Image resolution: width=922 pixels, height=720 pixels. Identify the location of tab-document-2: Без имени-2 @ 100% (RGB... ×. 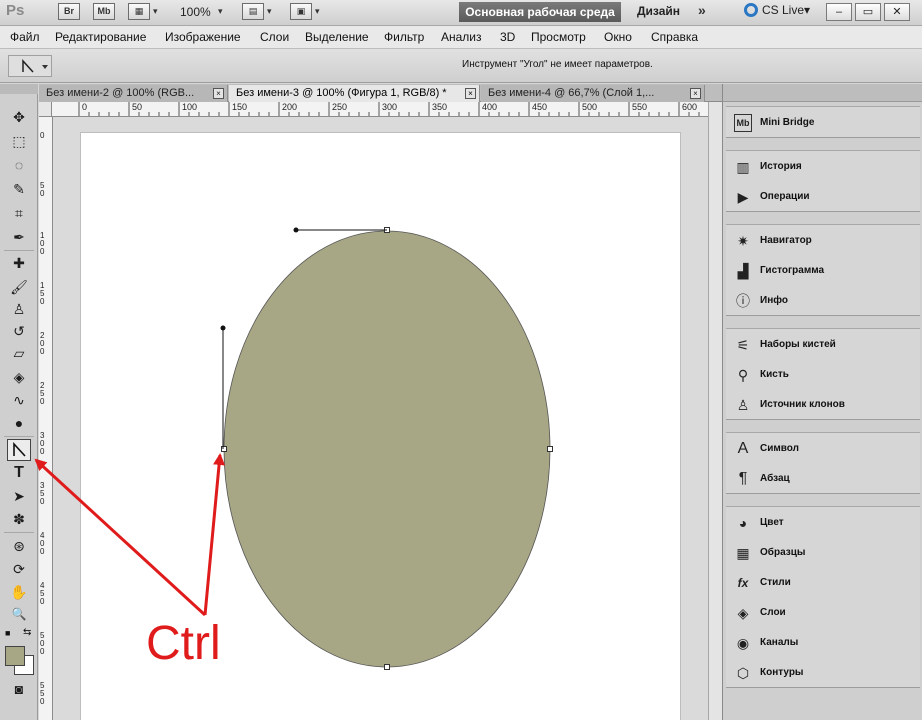
(133, 93).